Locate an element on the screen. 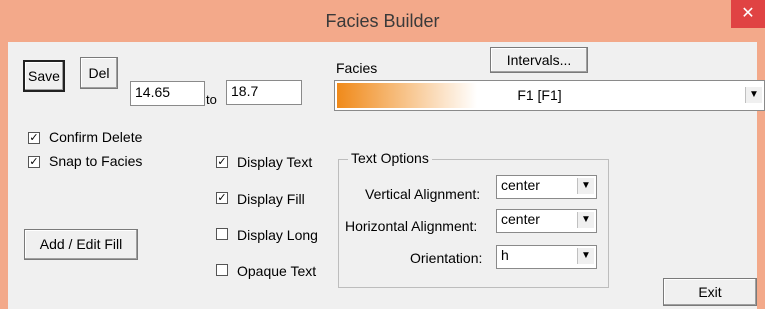  exit-button: Exit is located at coordinates (710, 292).